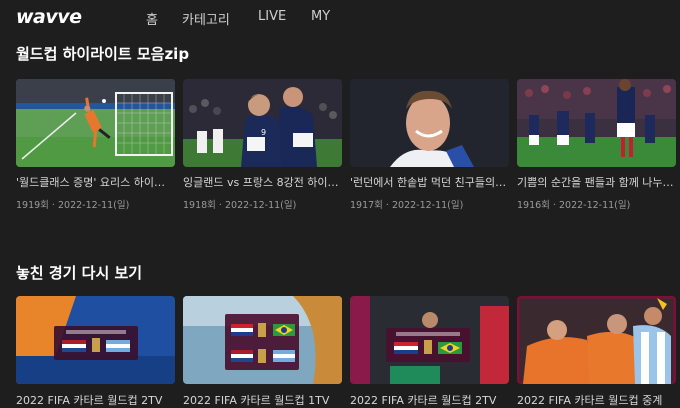 This screenshot has height=408, width=680. What do you see at coordinates (262, 182) in the screenshot?
I see `card-title: 잉글랜드 vs 프랑스 8강전 하이라이트` at bounding box center [262, 182].